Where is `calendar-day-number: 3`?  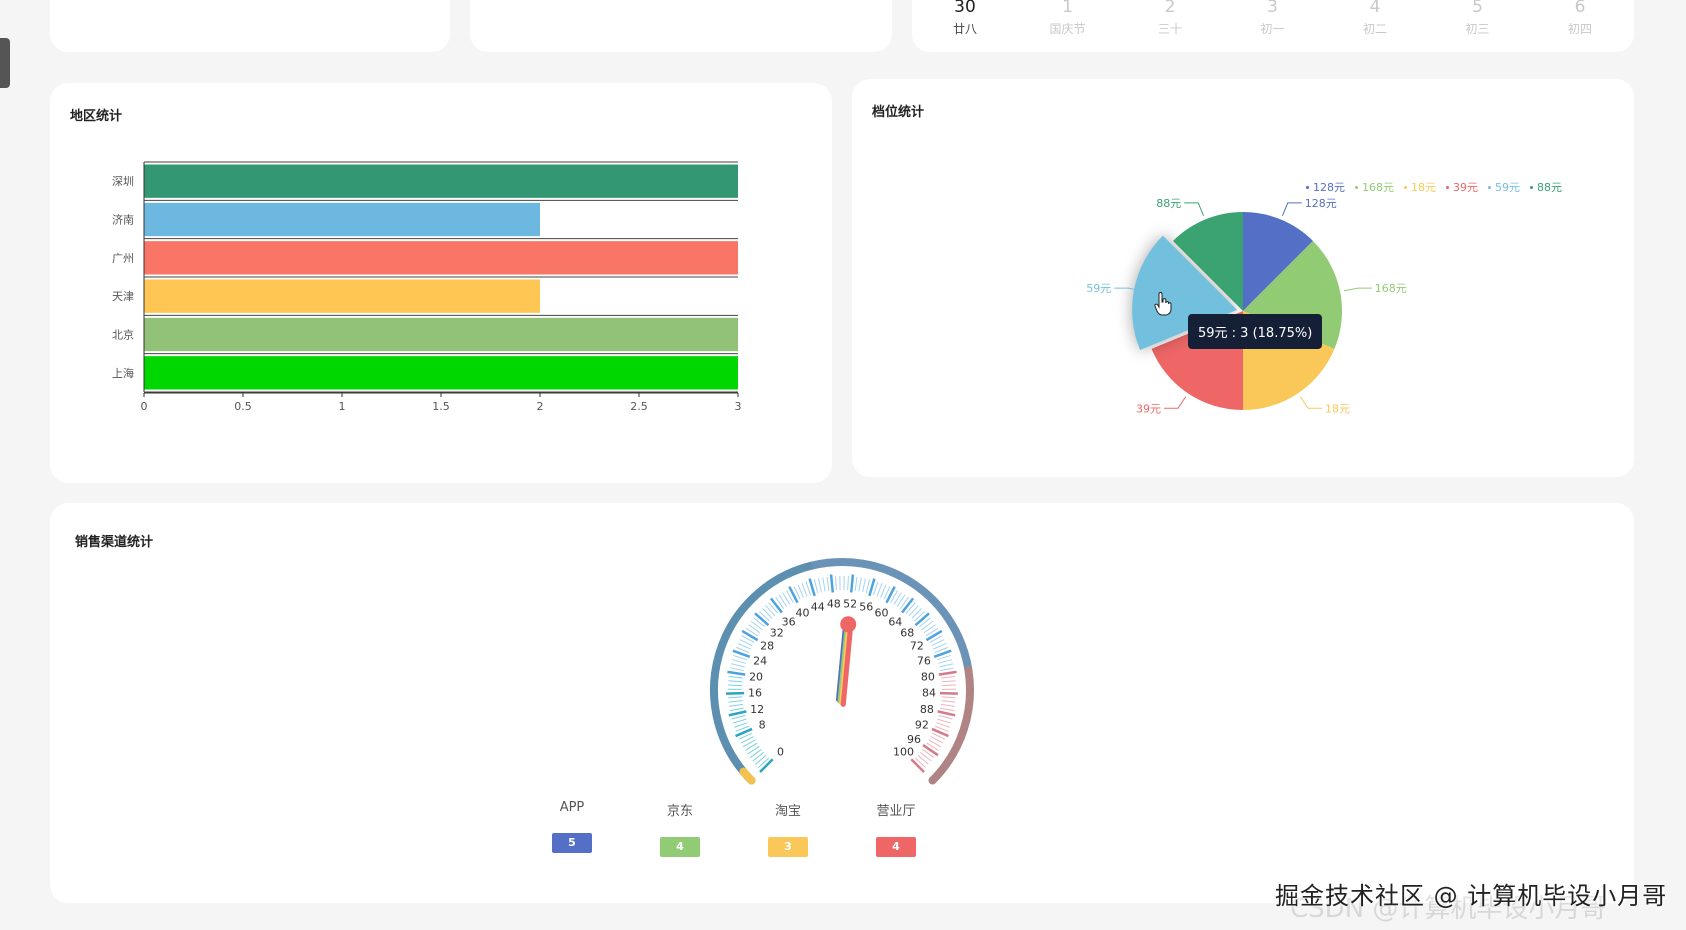
calendar-day-number: 3 is located at coordinates (1272, 8).